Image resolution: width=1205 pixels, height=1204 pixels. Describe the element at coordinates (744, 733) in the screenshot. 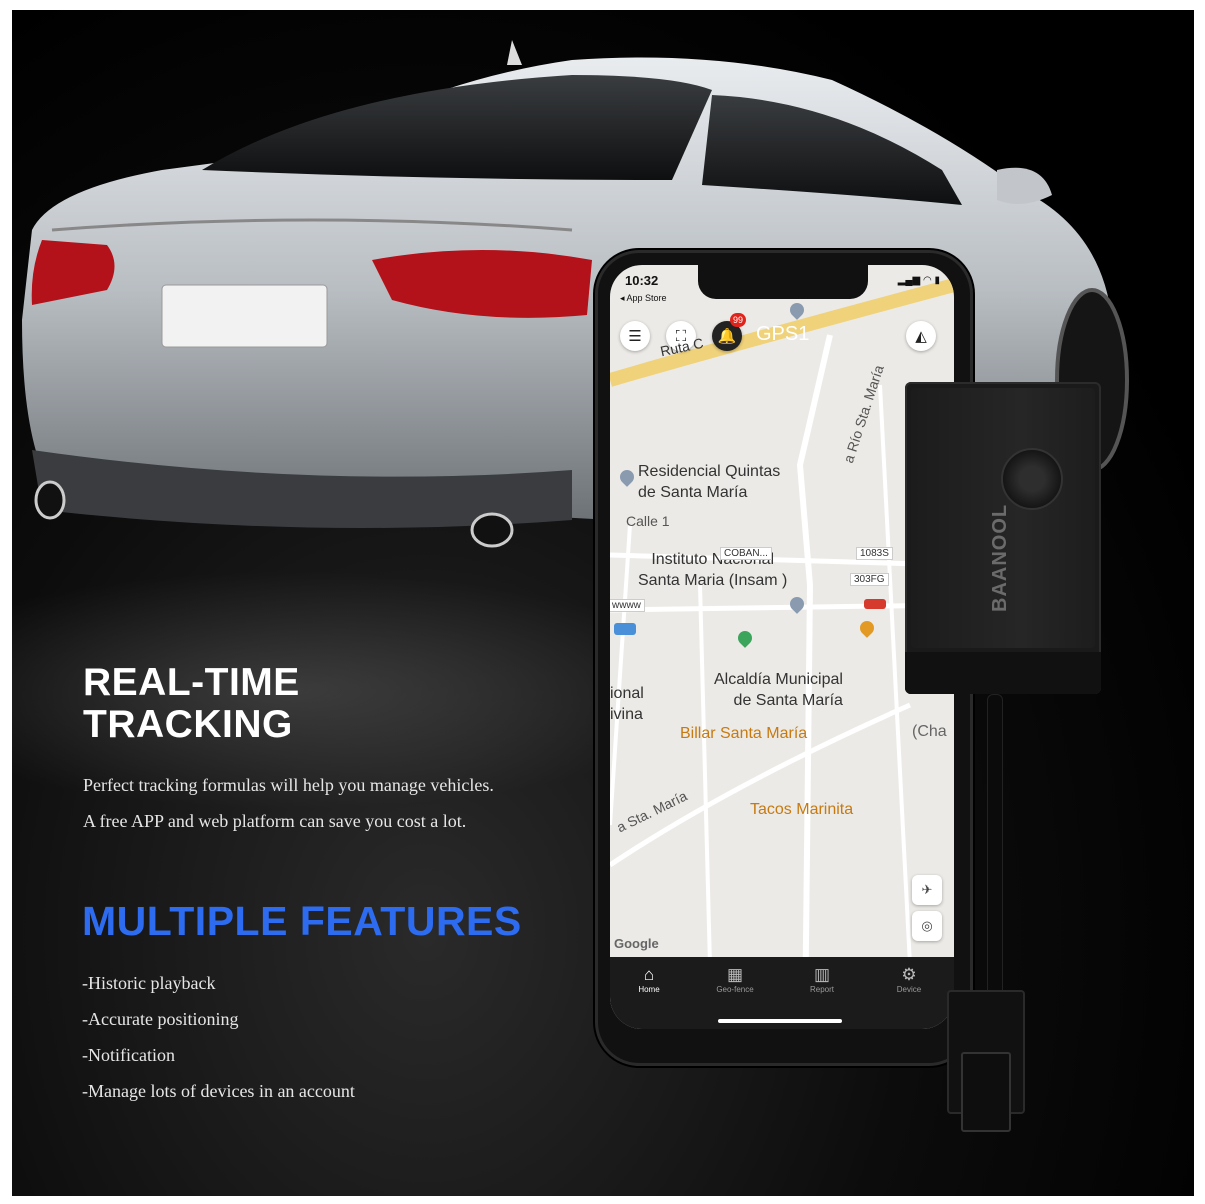

I see `map-label-billar: Billar Santa María` at that location.